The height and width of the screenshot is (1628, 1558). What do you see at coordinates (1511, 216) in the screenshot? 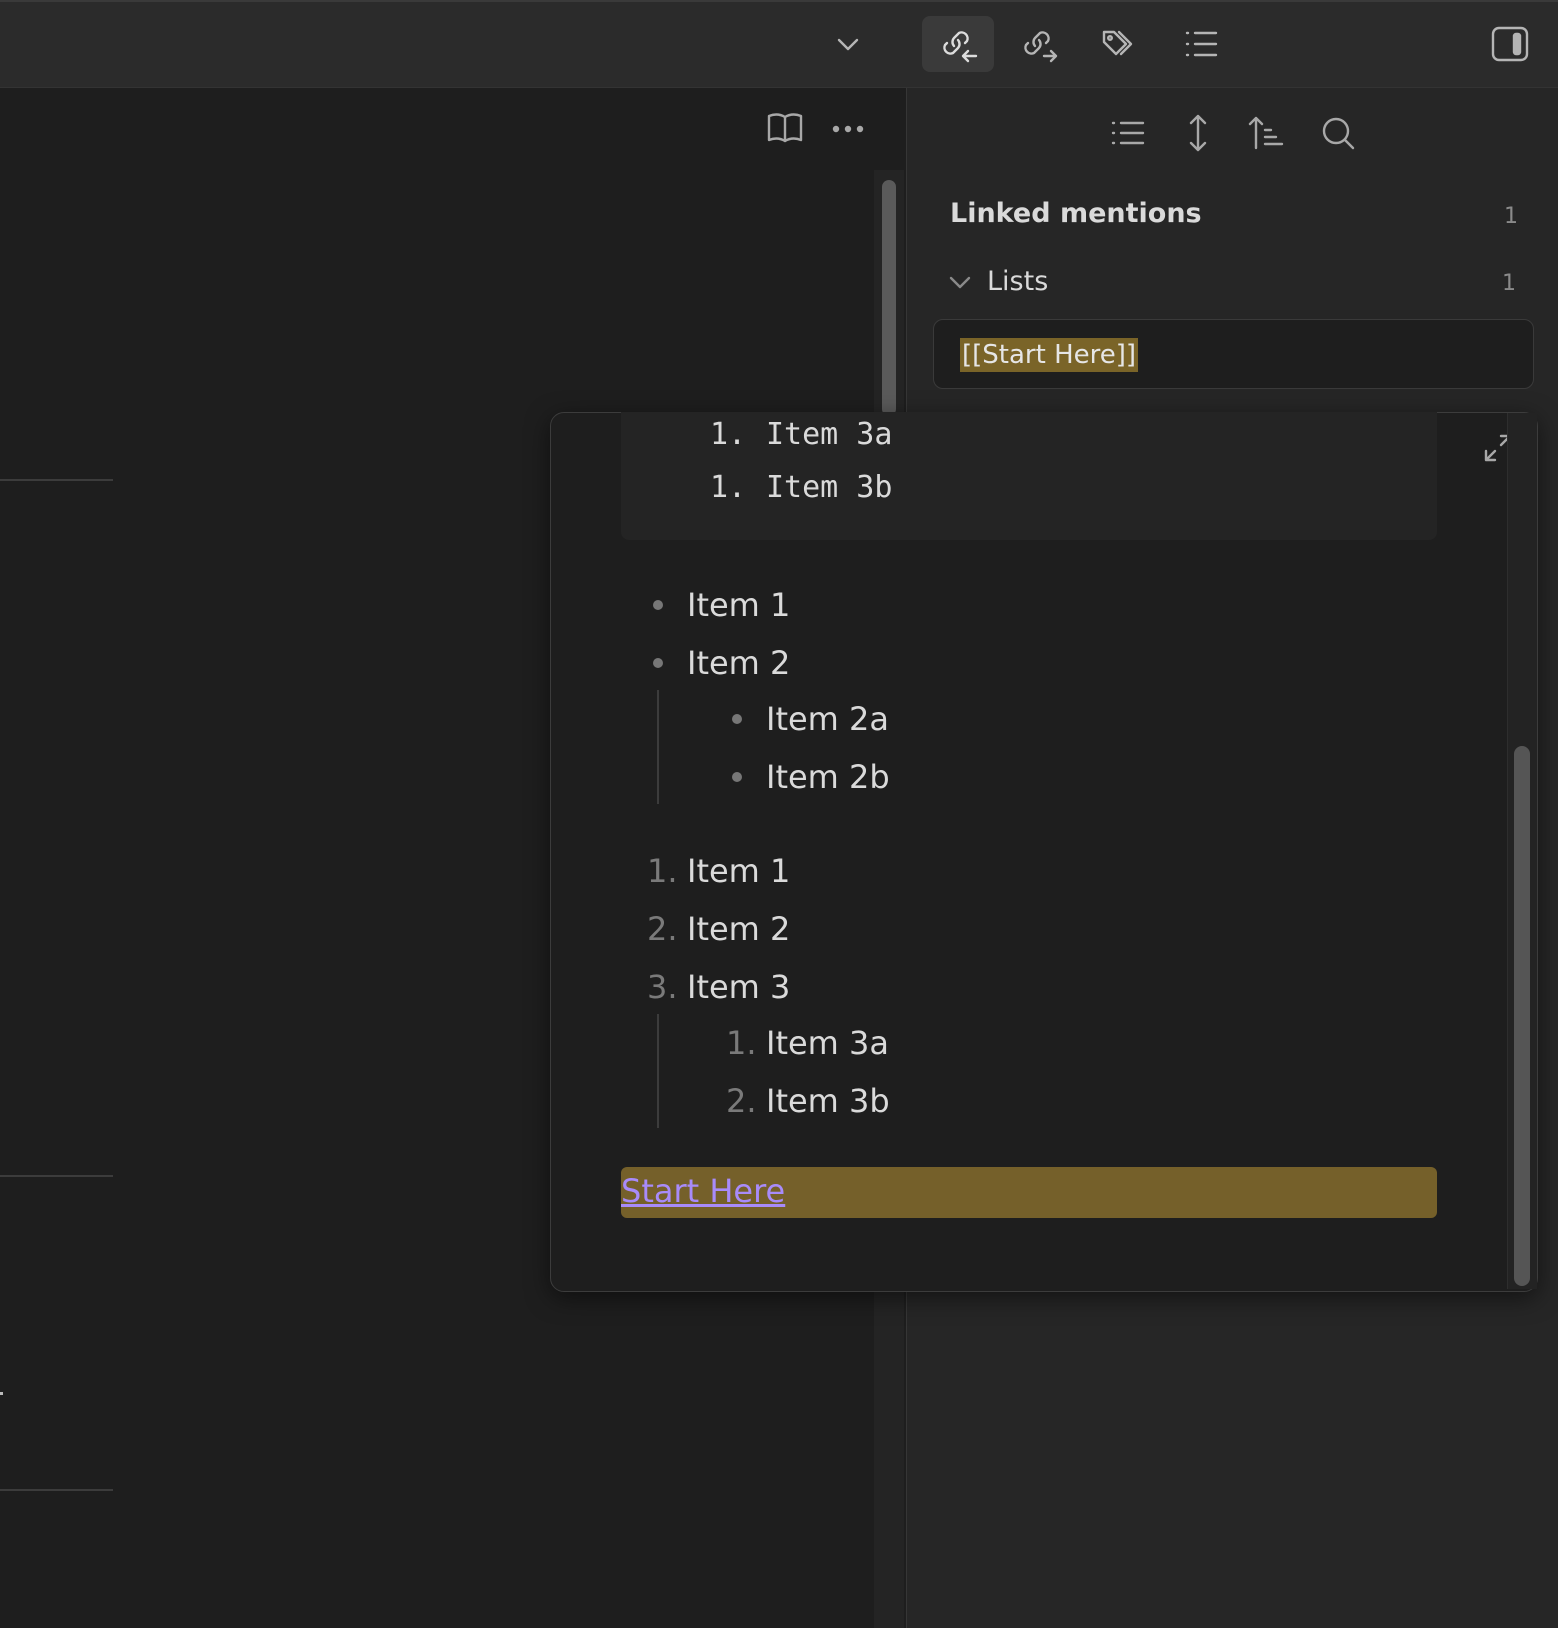
I see `linked-mentions-count: 1` at bounding box center [1511, 216].